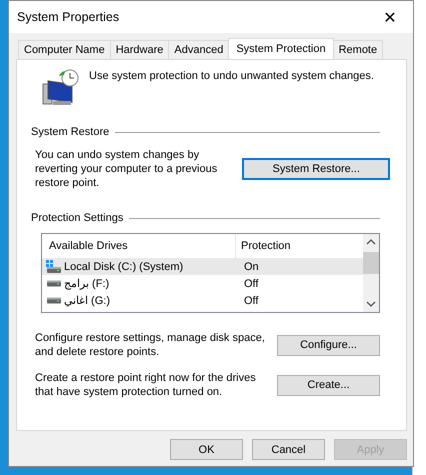 Image resolution: width=426 pixels, height=475 pixels. I want to click on description-text: Configure restore settings, manage disk space, and delete restore points., so click(150, 345).